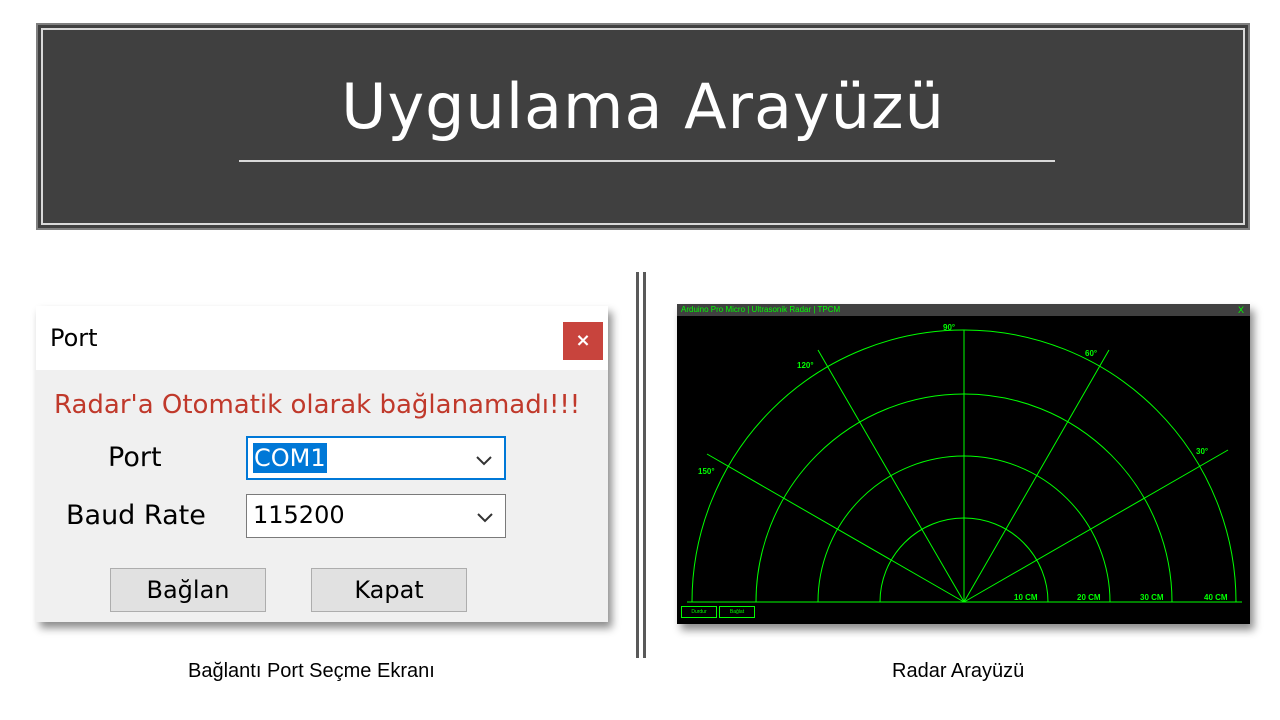 The image size is (1280, 720). Describe the element at coordinates (1152, 597) in the screenshot. I see `distance-label-30: 30 CM` at that location.